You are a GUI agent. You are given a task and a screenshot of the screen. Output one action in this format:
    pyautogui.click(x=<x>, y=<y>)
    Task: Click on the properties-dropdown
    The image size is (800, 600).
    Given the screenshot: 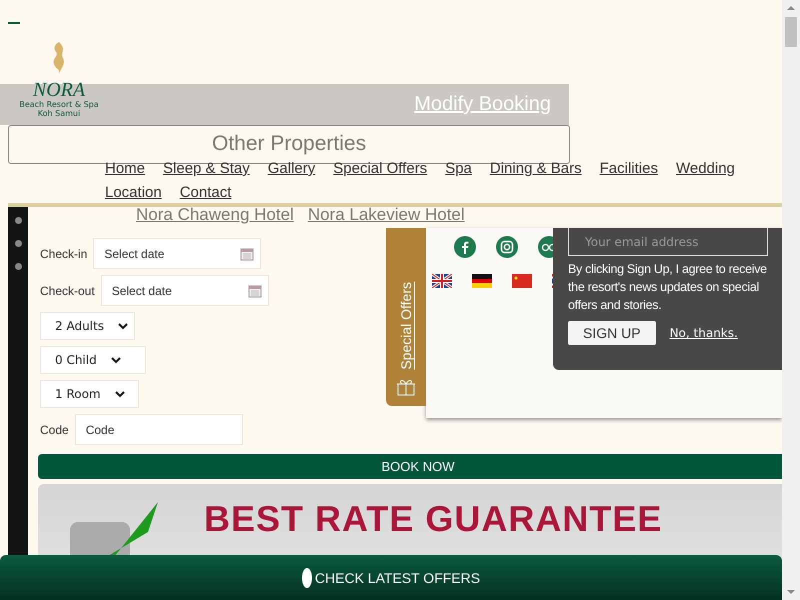 What is the action you would take?
    pyautogui.click(x=289, y=144)
    